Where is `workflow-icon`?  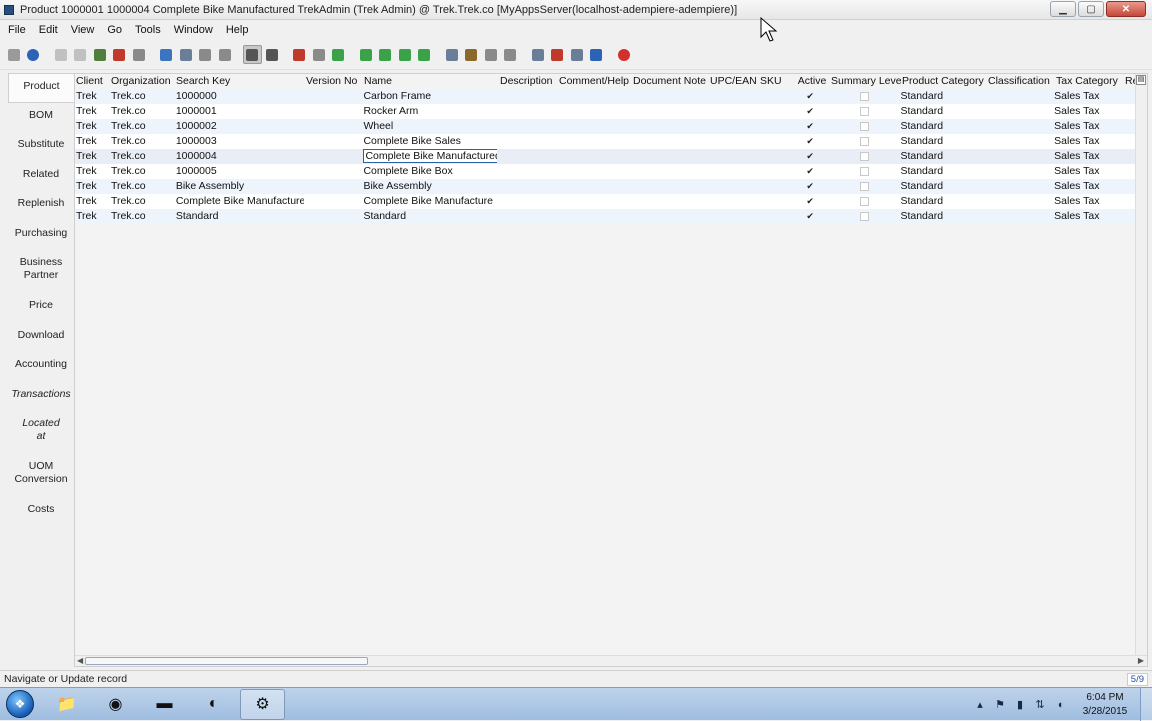 workflow-icon is located at coordinates (557, 54).